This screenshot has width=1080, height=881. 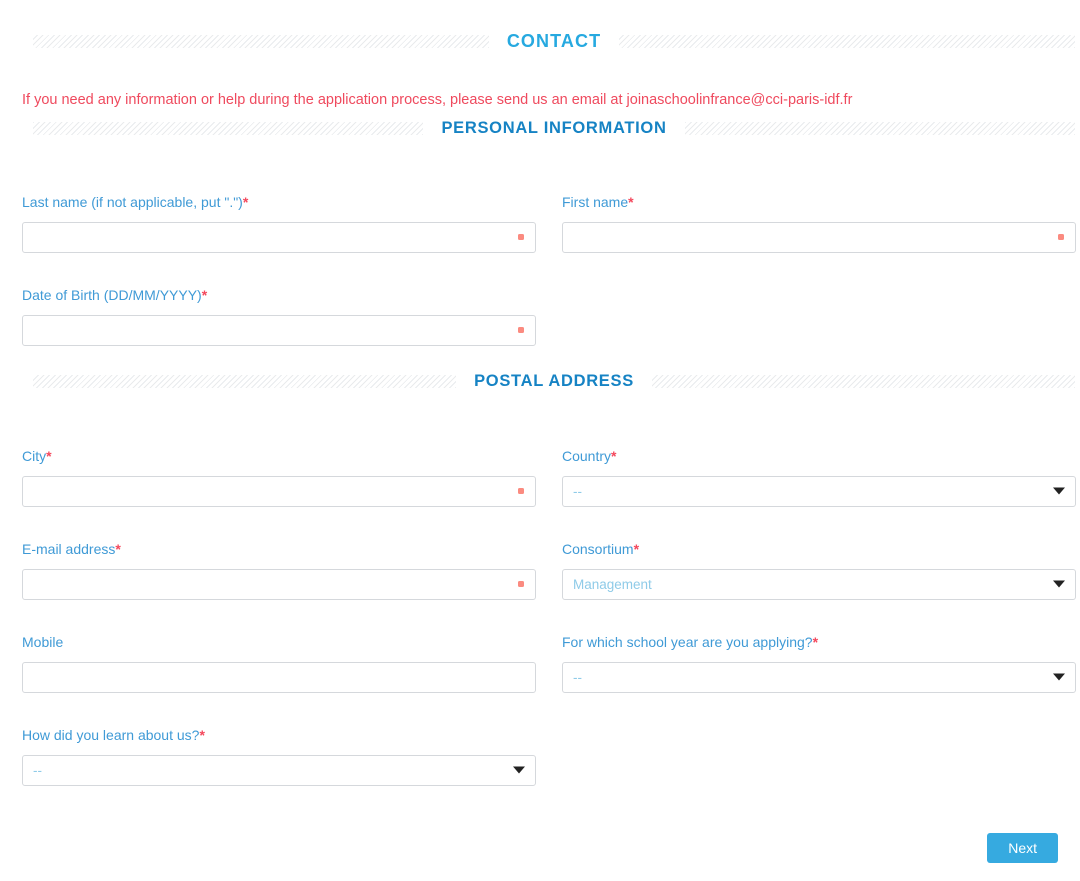 I want to click on date-of-birth-input, so click(x=279, y=330).